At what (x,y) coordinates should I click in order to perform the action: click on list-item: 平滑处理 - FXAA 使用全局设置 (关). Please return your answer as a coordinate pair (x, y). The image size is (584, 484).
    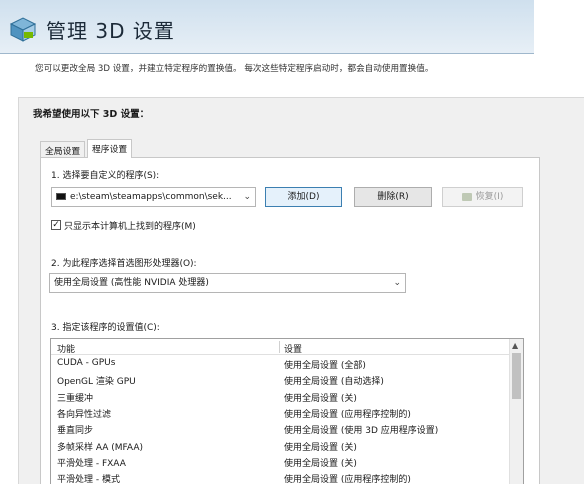
    Looking at the image, I should click on (280, 462).